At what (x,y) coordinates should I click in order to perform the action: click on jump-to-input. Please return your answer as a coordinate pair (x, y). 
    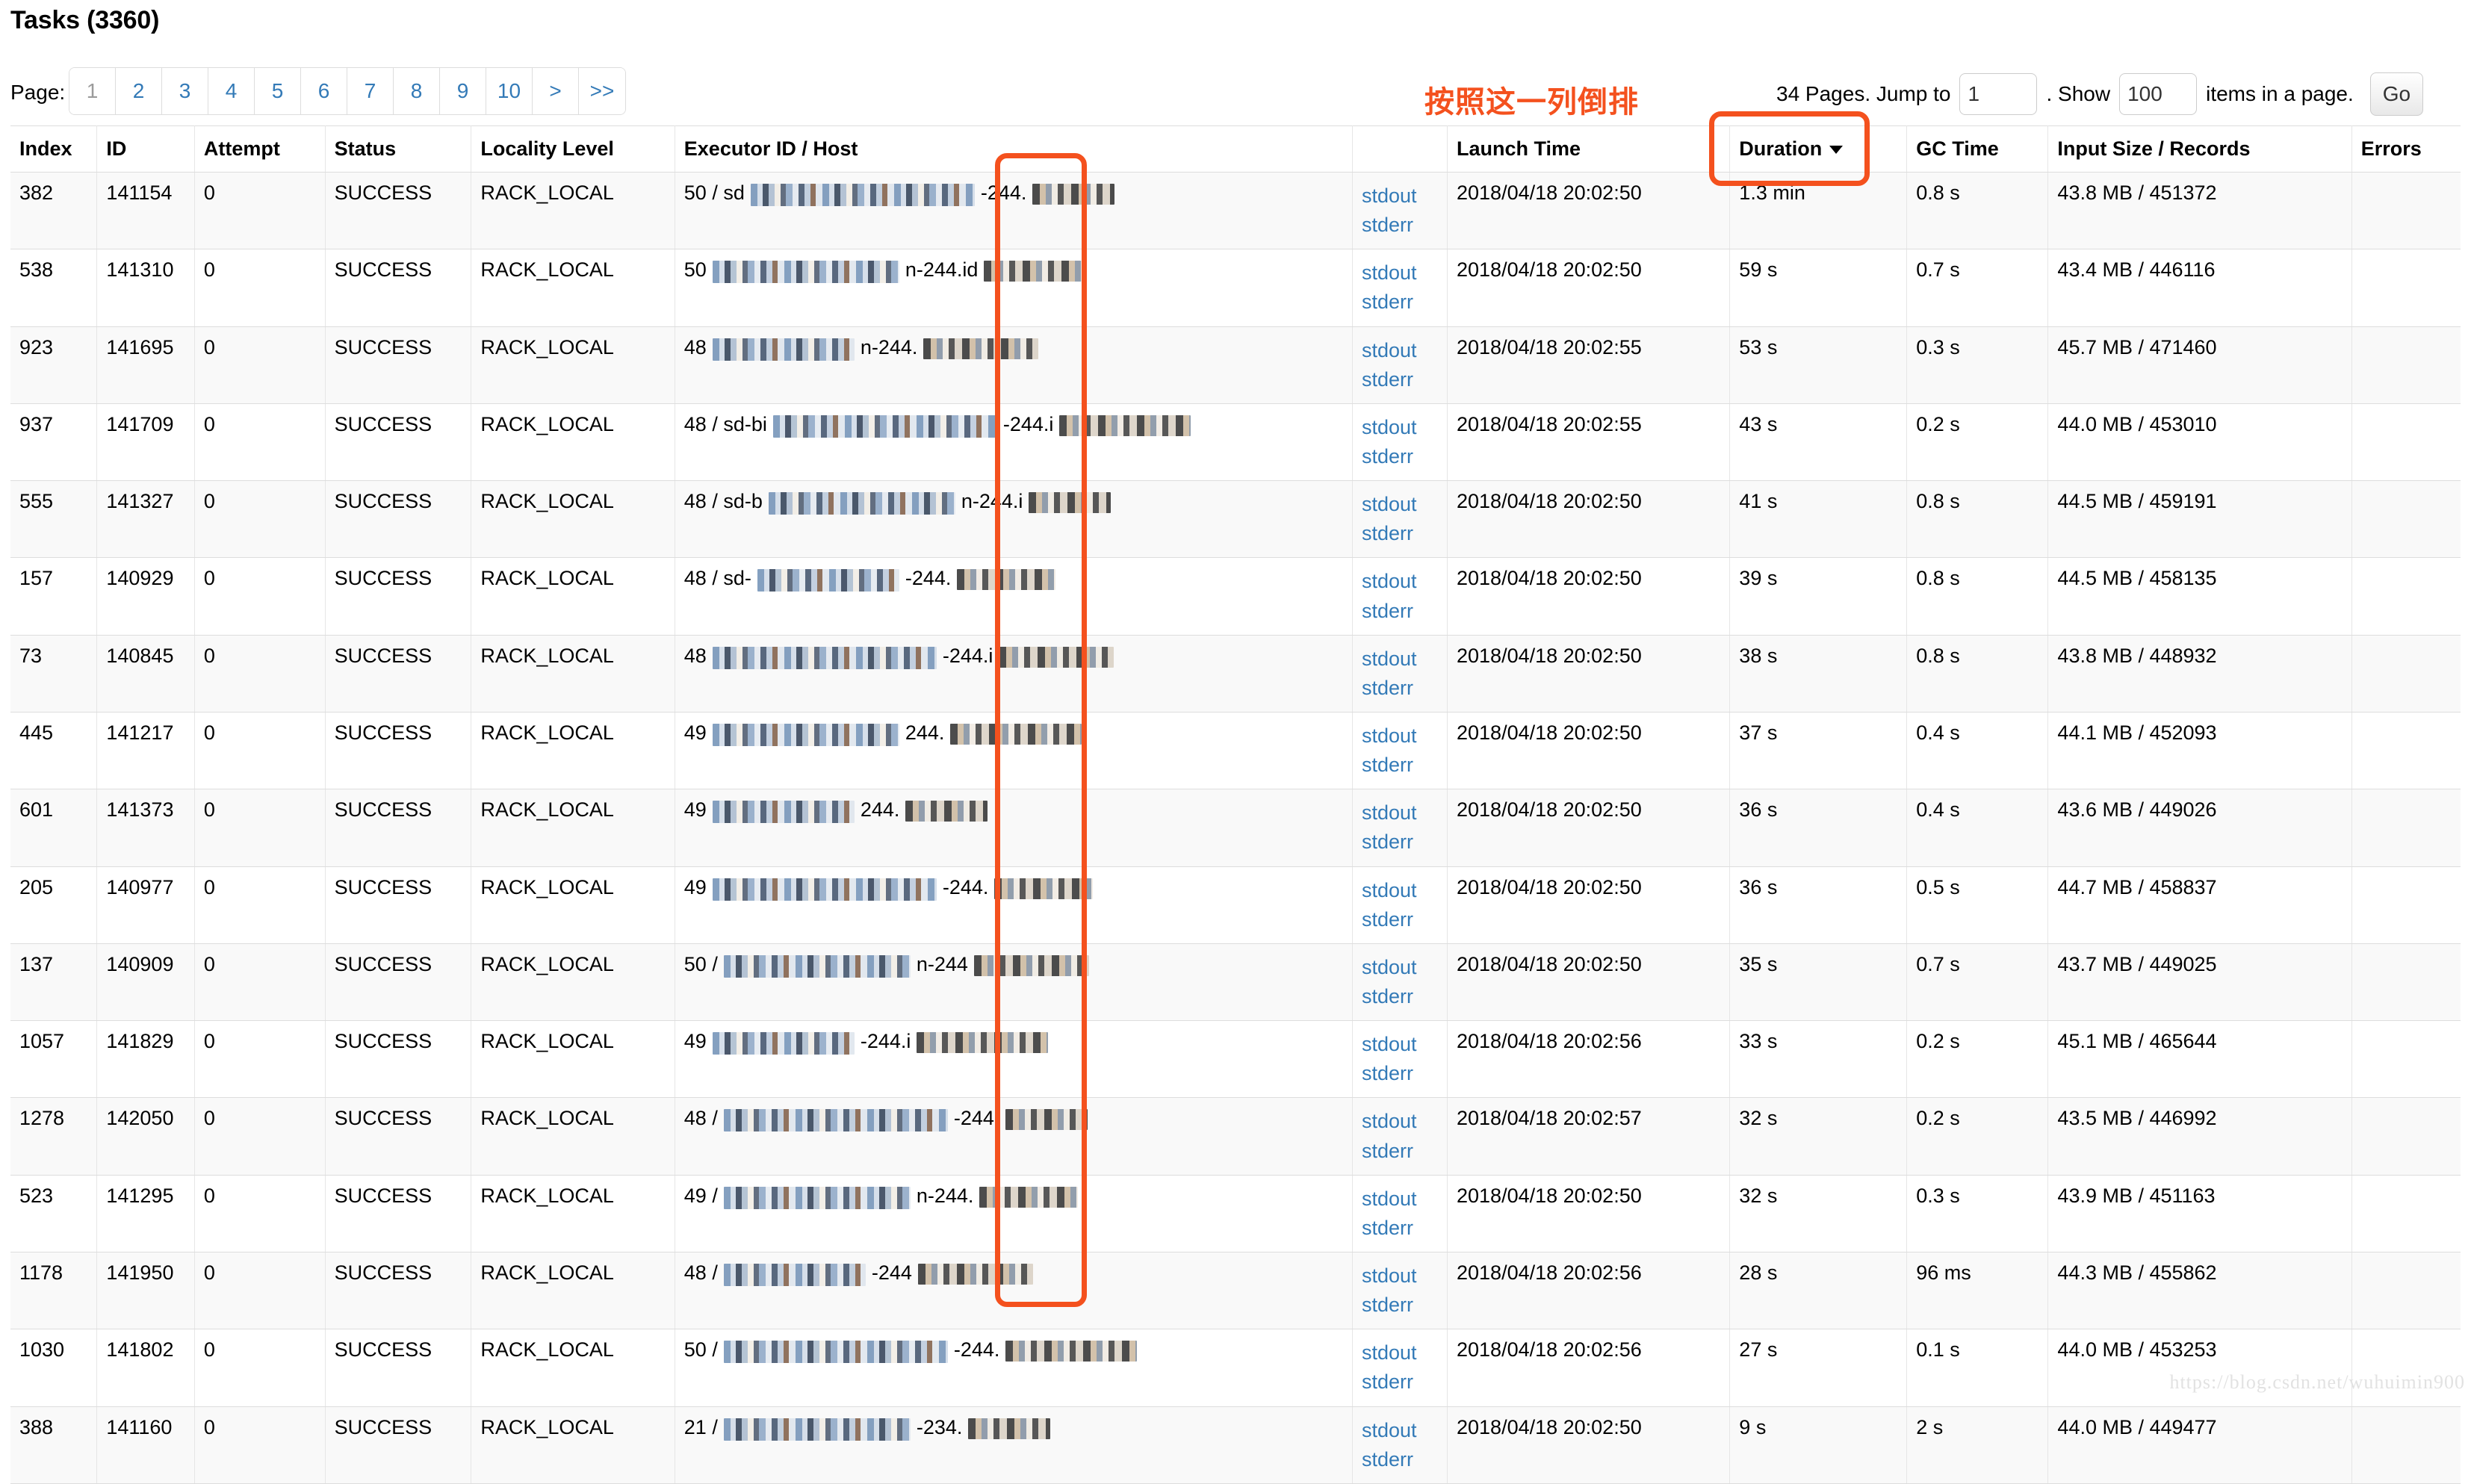
    Looking at the image, I should click on (1998, 94).